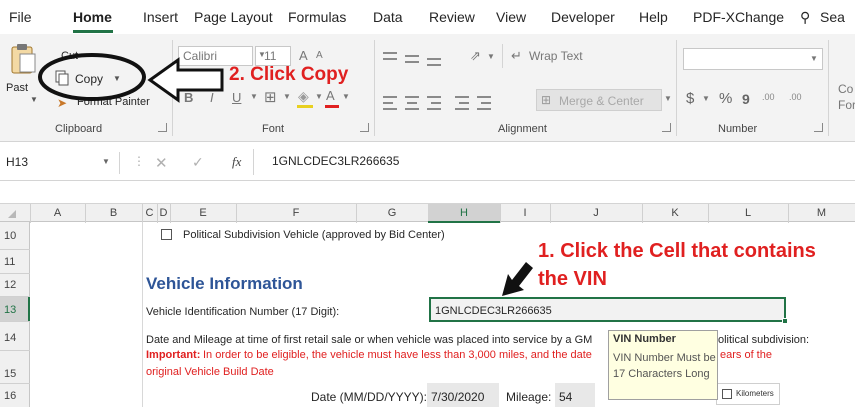 This screenshot has width=855, height=407. What do you see at coordinates (289, 74) in the screenshot?
I see `step2-annotation: 2. Click Copy` at bounding box center [289, 74].